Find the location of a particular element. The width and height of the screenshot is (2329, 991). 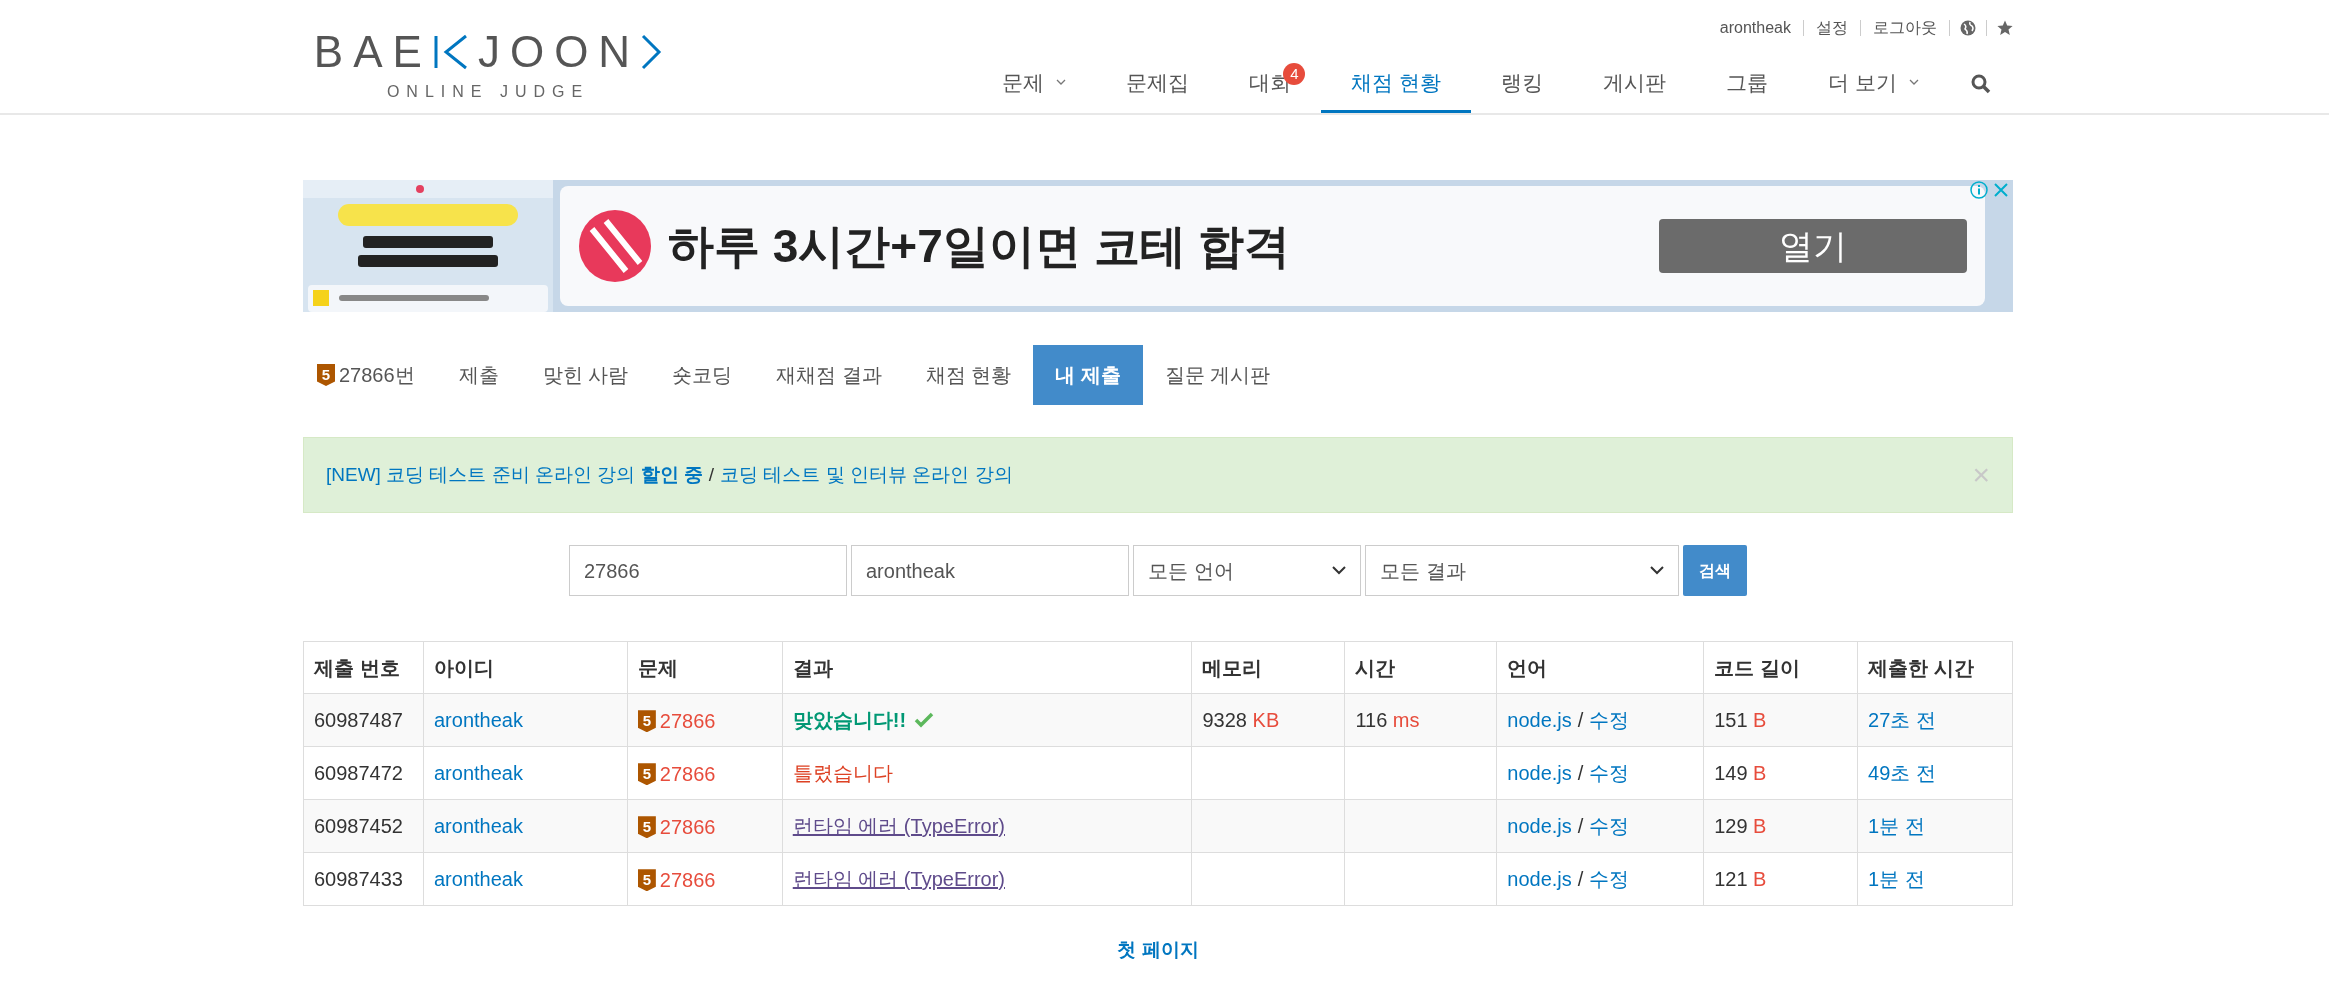

column-header: 결과 is located at coordinates (987, 667).